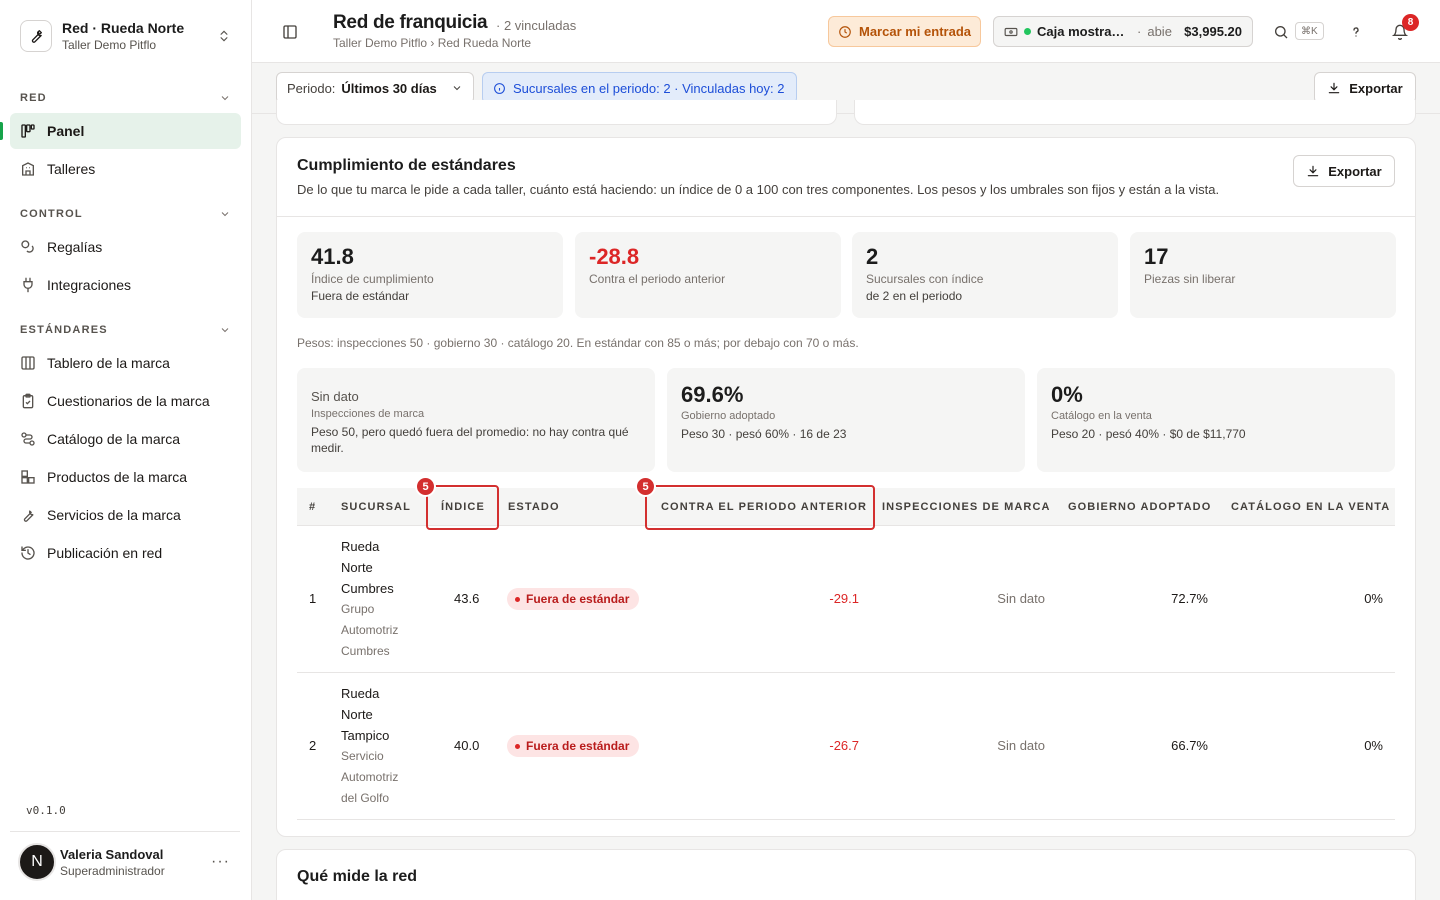 This screenshot has height=900, width=1440. I want to click on column-header-catalog: CATÁLOGO EN LA VENTA, so click(1310, 507).